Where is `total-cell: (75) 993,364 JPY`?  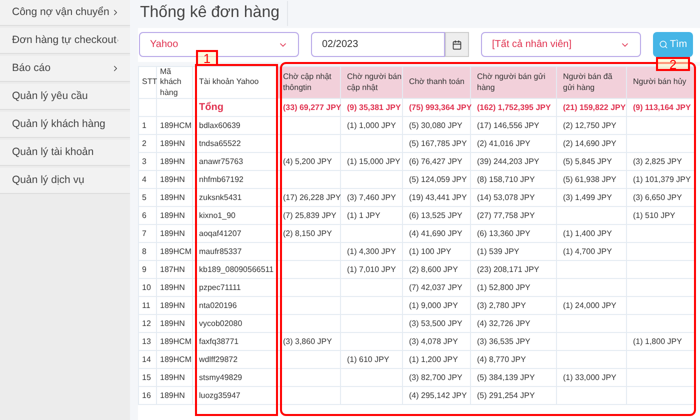 total-cell: (75) 993,364 JPY is located at coordinates (436, 107).